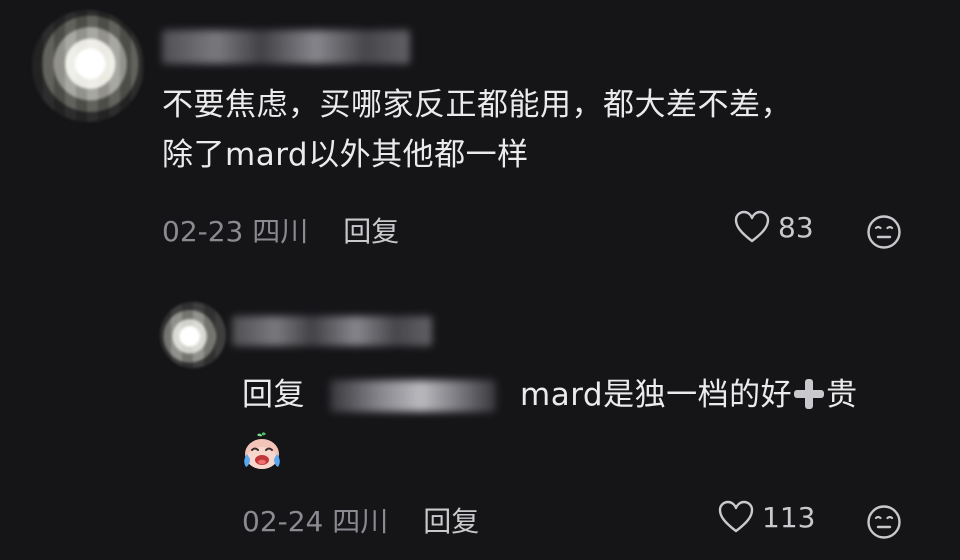 This screenshot has height=560, width=960. I want to click on reply-to-reply-button: 回复, so click(451, 521).